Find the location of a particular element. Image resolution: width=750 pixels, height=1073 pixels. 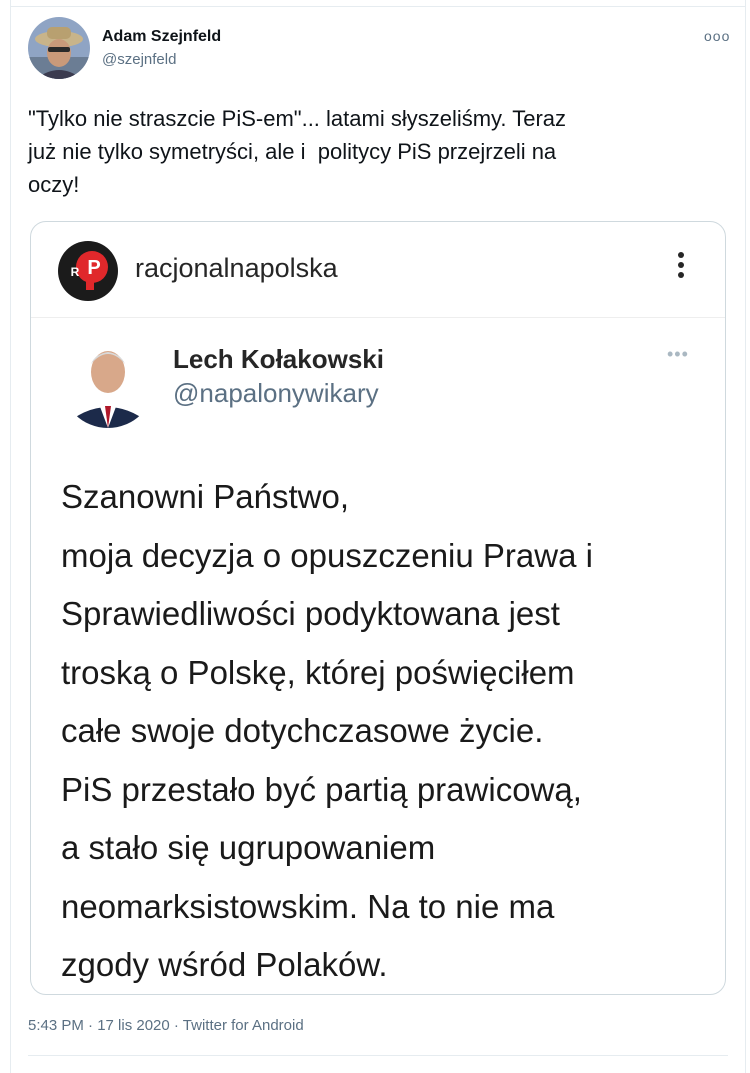

author-handle: @szejnfeld is located at coordinates (139, 59).